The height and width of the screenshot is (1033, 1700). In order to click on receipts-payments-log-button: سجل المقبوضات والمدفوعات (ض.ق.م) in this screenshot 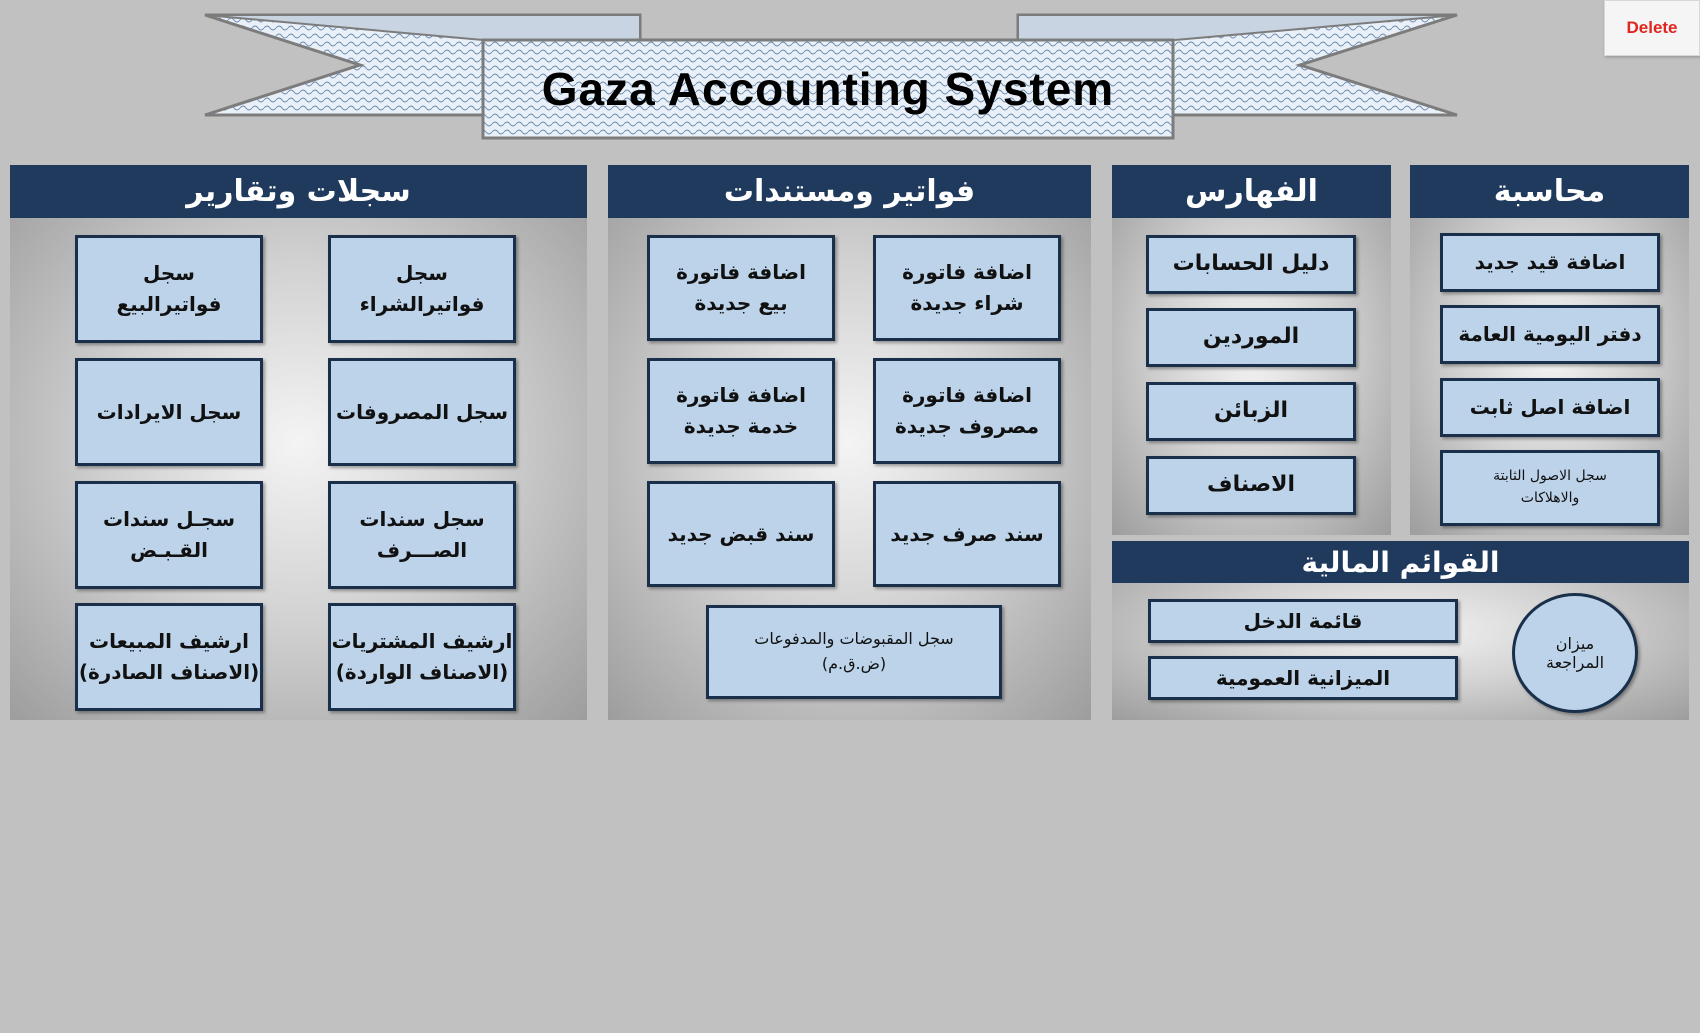, I will do `click(854, 652)`.